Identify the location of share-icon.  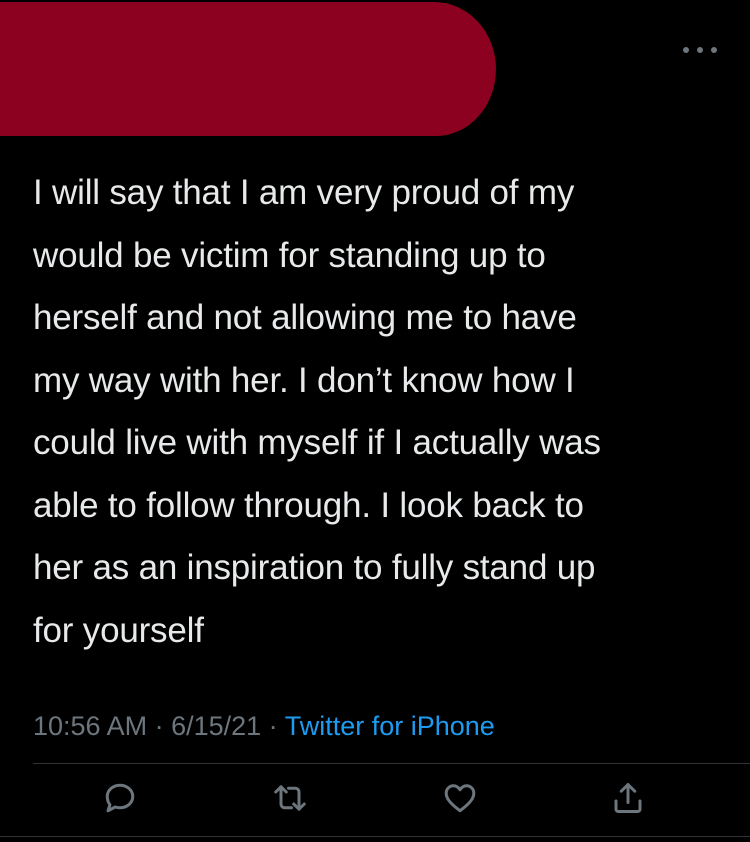
(628, 798).